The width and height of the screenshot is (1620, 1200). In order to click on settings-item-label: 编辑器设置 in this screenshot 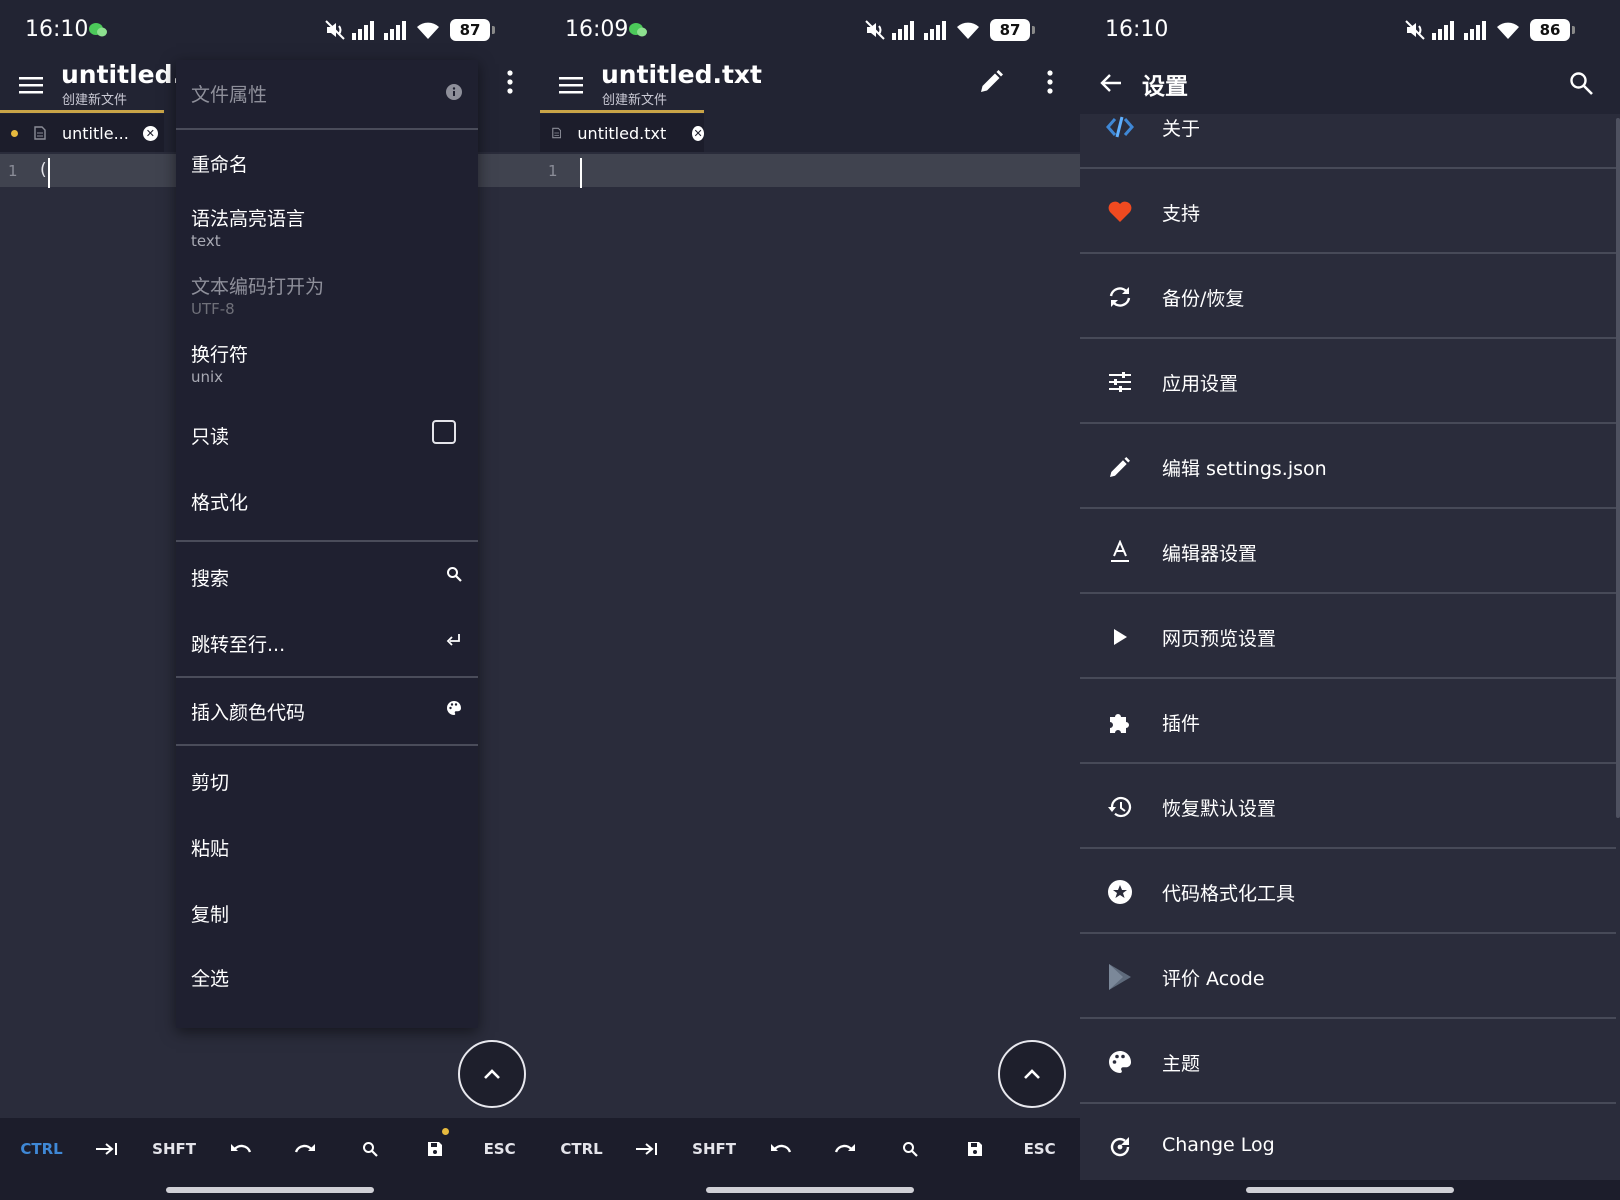, I will do `click(1210, 554)`.